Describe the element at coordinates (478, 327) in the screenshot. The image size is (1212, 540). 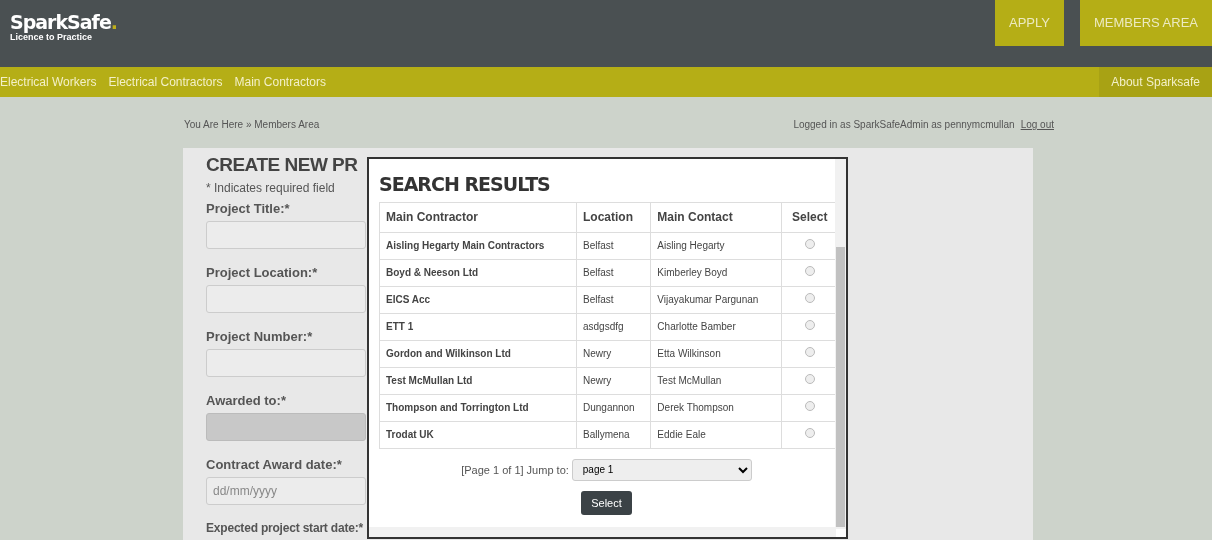
I see `table-cell: ETT 1` at that location.